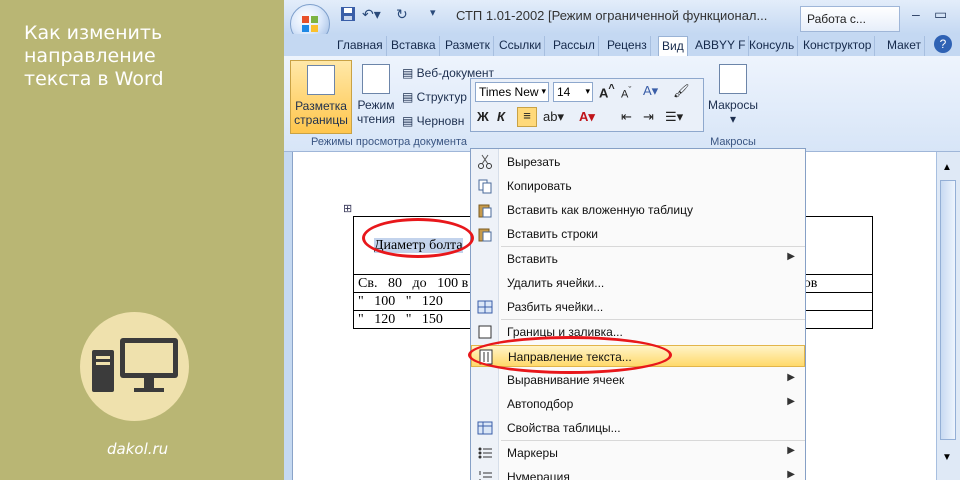 The height and width of the screenshot is (480, 960). I want to click on page-layout-view-button: Разметка страницы, so click(321, 97).